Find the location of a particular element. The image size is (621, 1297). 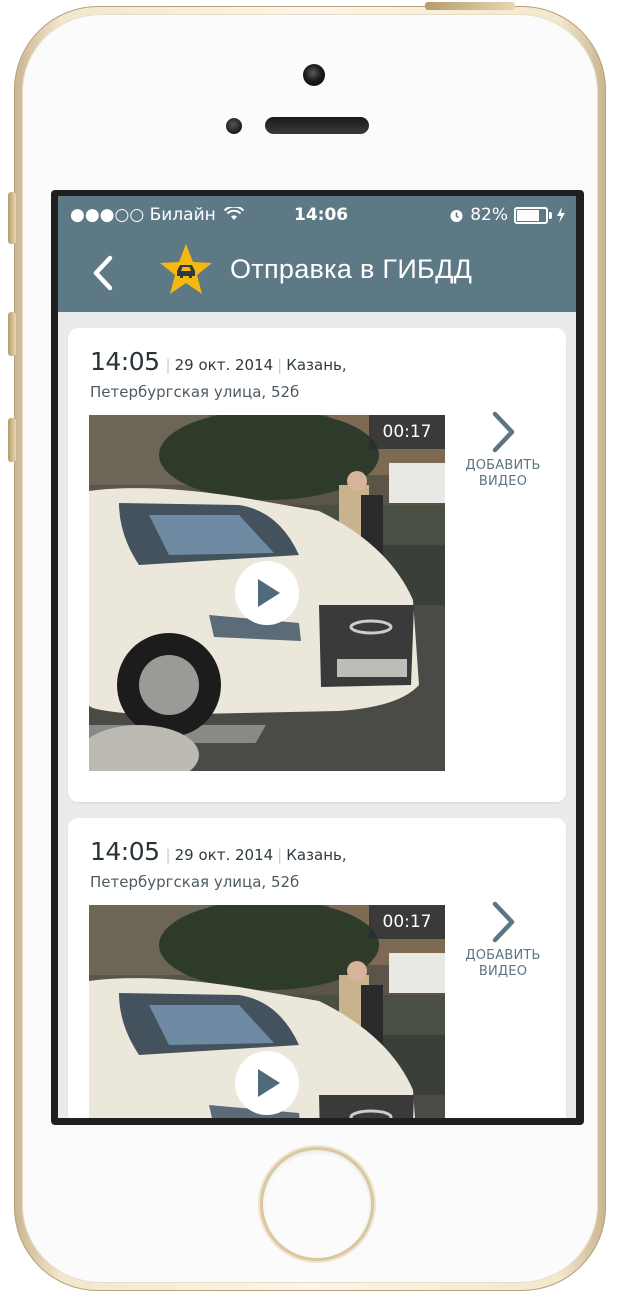

back-button is located at coordinates (103, 273).